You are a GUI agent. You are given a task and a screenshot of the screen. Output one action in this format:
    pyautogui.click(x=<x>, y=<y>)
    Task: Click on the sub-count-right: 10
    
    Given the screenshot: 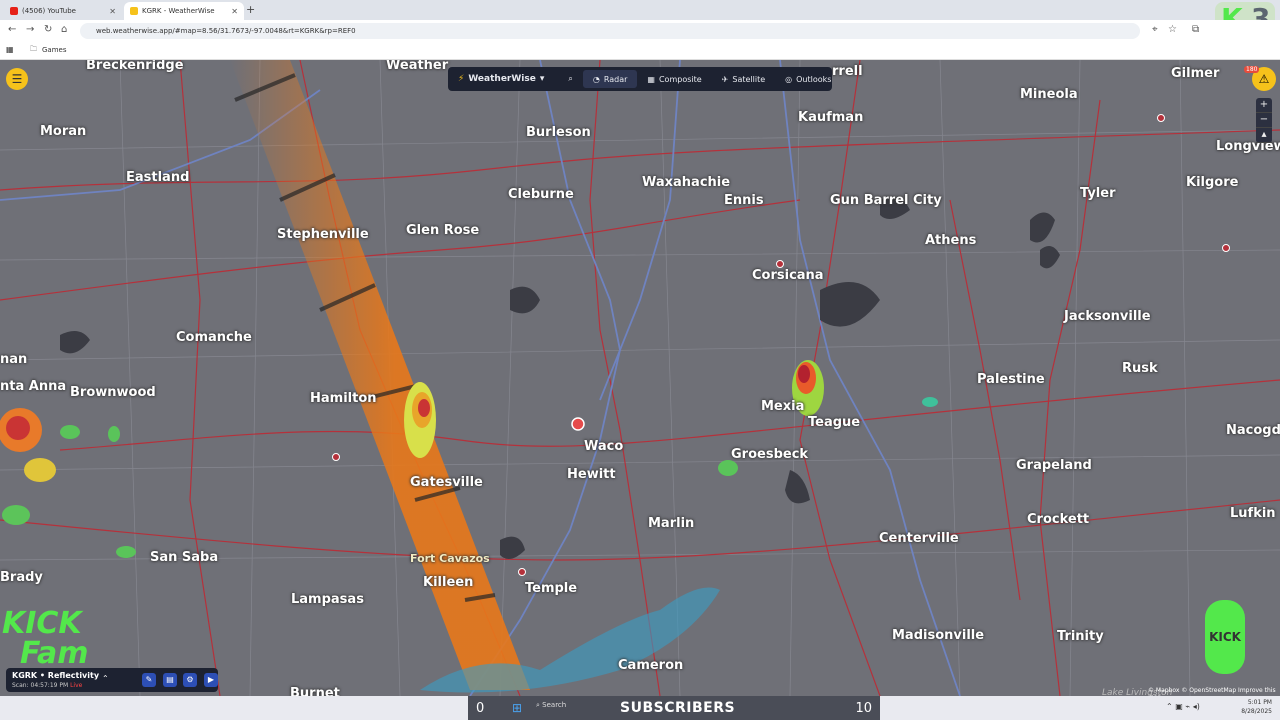 What is the action you would take?
    pyautogui.click(x=863, y=708)
    